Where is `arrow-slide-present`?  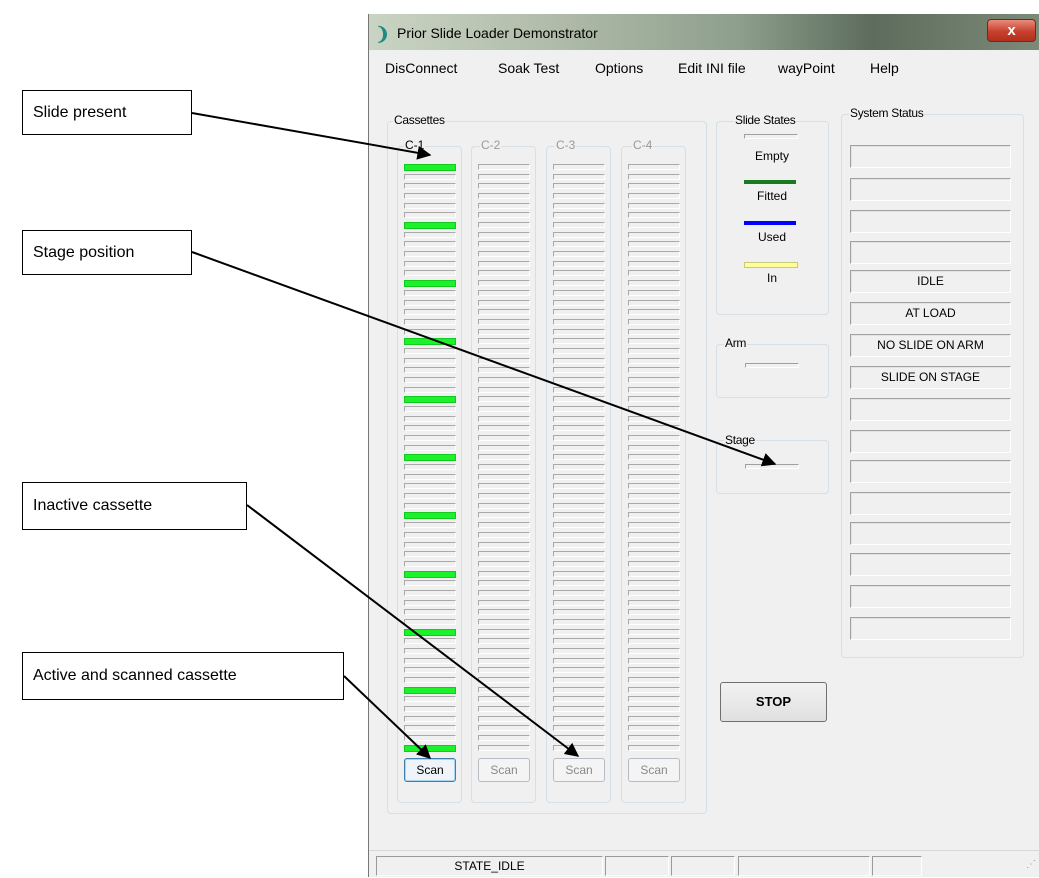 arrow-slide-present is located at coordinates (311, 136).